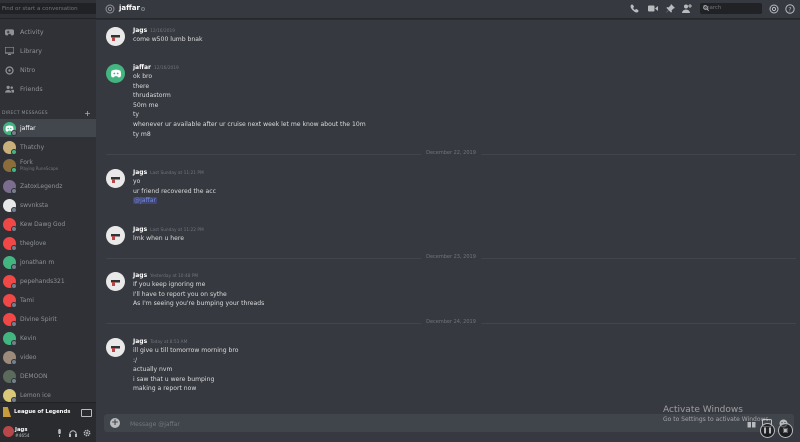 The height and width of the screenshot is (442, 800). What do you see at coordinates (773, 8) in the screenshot?
I see `mentions-icon` at bounding box center [773, 8].